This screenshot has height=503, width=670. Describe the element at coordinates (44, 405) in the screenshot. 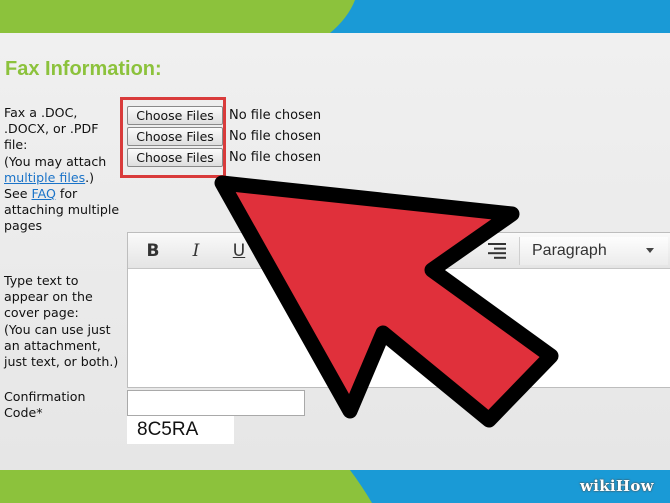

I see `confirmation-code-label: Confirmation Code*` at that location.